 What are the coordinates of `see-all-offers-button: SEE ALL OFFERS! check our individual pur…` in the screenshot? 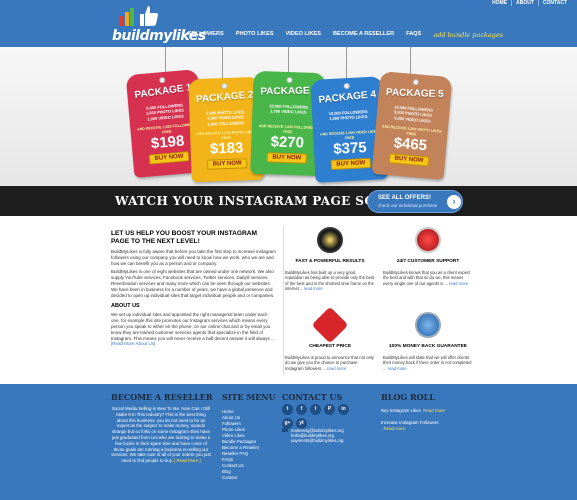 It's located at (415, 201).